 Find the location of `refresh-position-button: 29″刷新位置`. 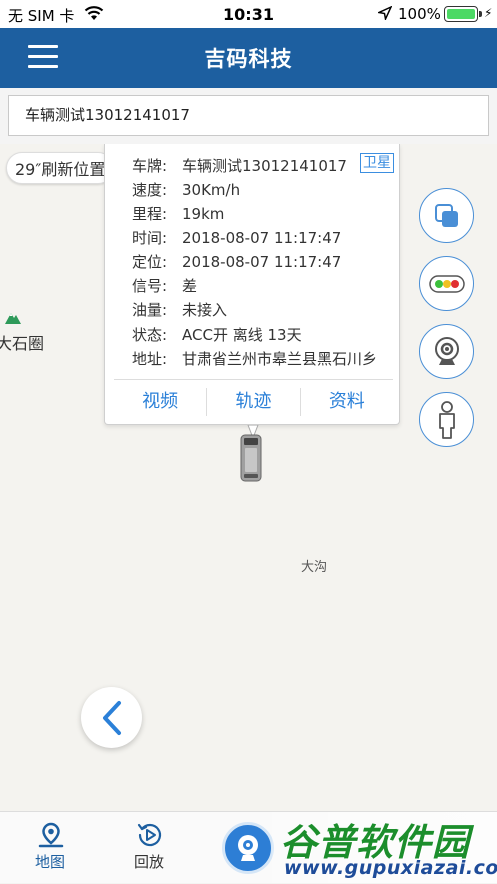

refresh-position-button: 29″刷新位置 is located at coordinates (60, 168).